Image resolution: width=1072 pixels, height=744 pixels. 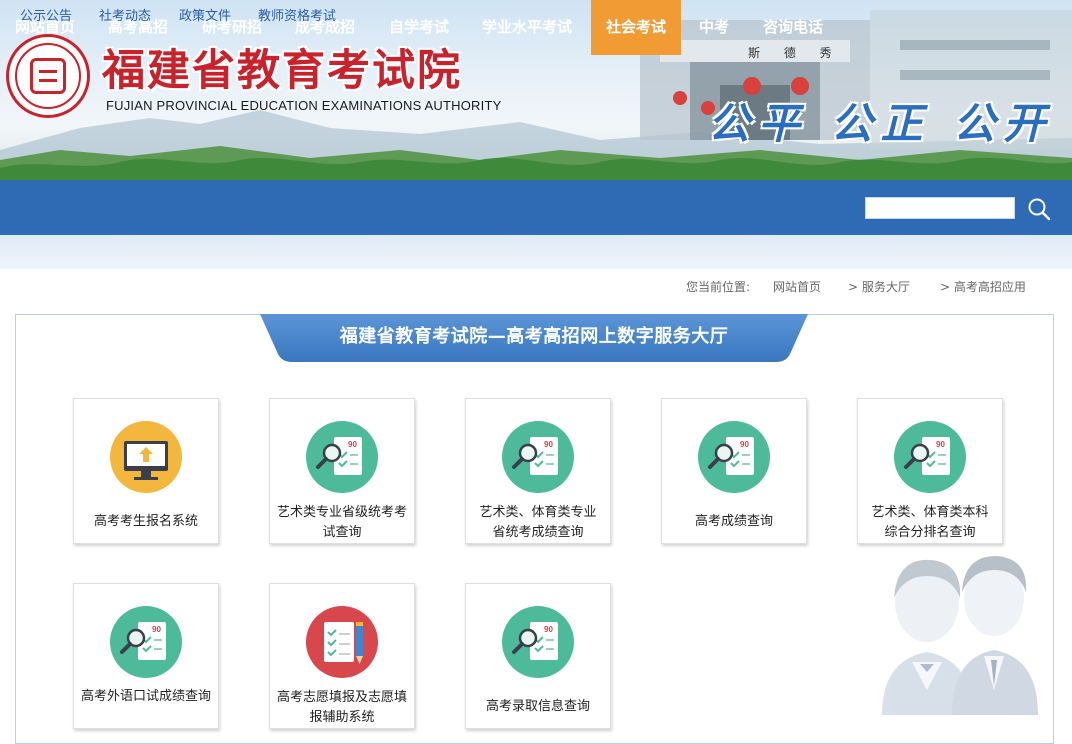 What do you see at coordinates (342, 642) in the screenshot?
I see `form-pencil-icon` at bounding box center [342, 642].